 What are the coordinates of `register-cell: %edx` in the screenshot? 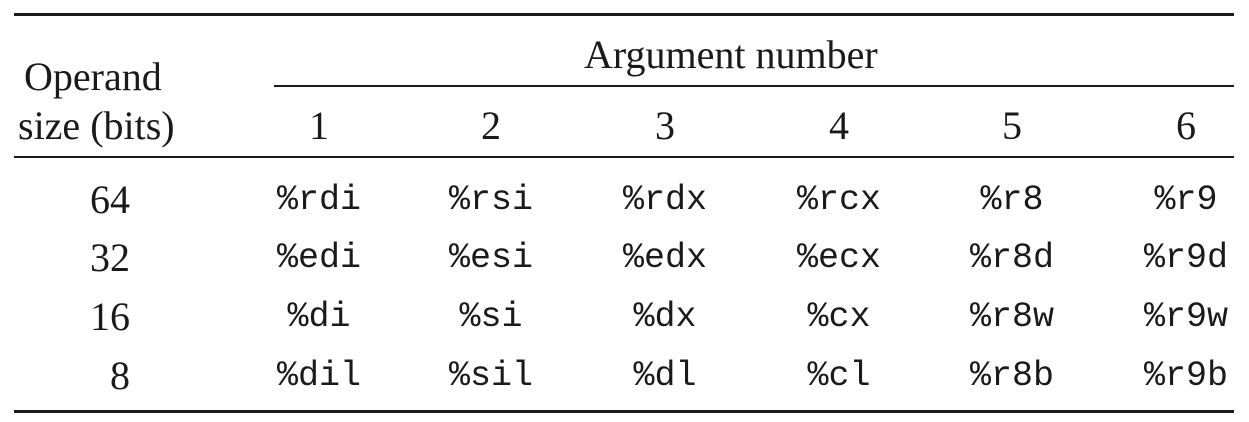 It's located at (665, 258).